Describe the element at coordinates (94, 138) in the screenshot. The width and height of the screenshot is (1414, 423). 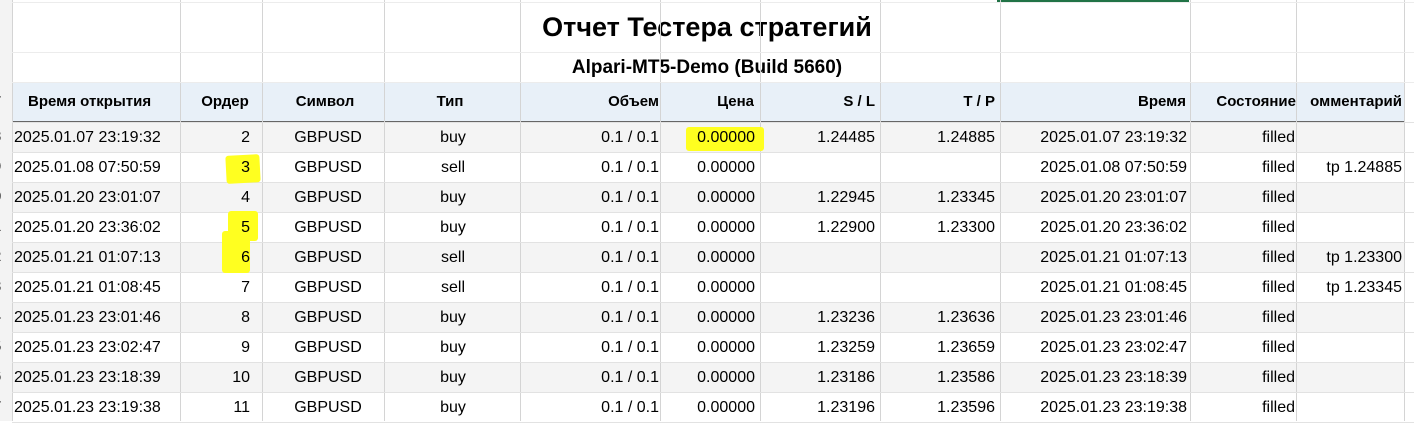
I see `cell-open-time: 2025.01.07 23:19:32` at that location.